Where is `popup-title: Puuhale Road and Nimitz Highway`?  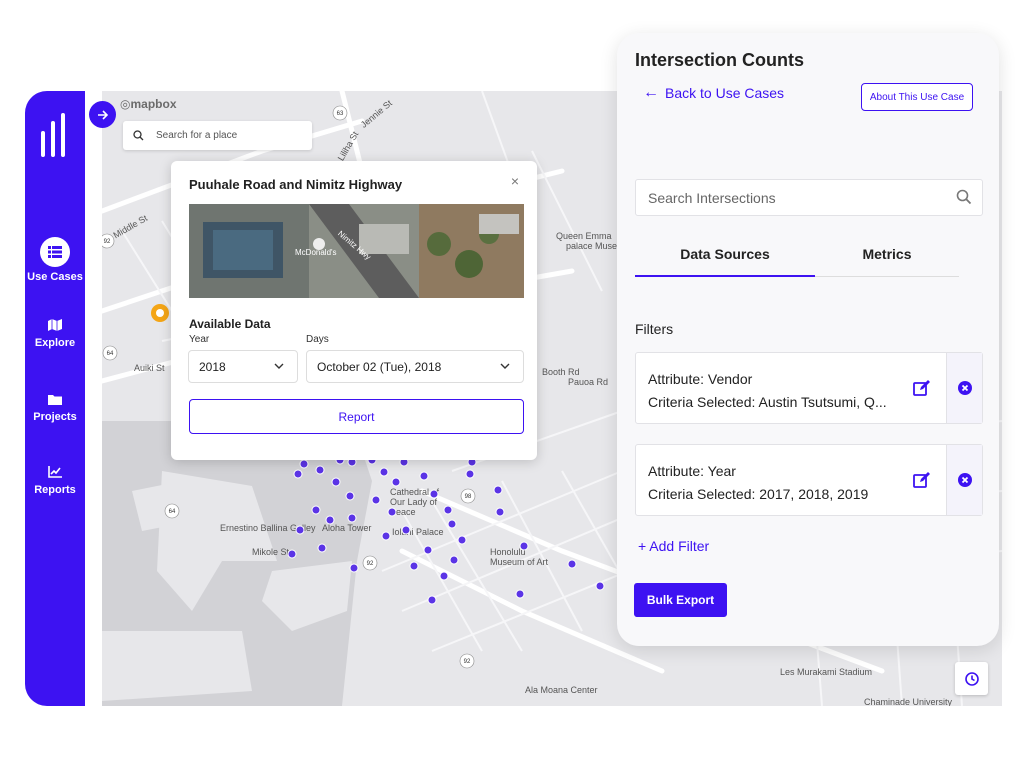 popup-title: Puuhale Road and Nimitz Highway is located at coordinates (296, 184).